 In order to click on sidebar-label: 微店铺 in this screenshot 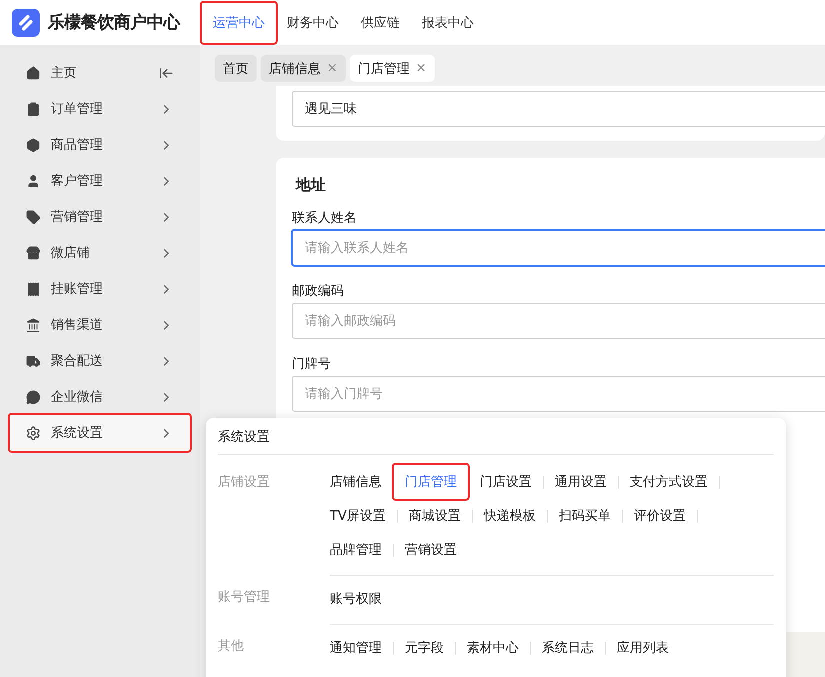, I will do `click(71, 253)`.